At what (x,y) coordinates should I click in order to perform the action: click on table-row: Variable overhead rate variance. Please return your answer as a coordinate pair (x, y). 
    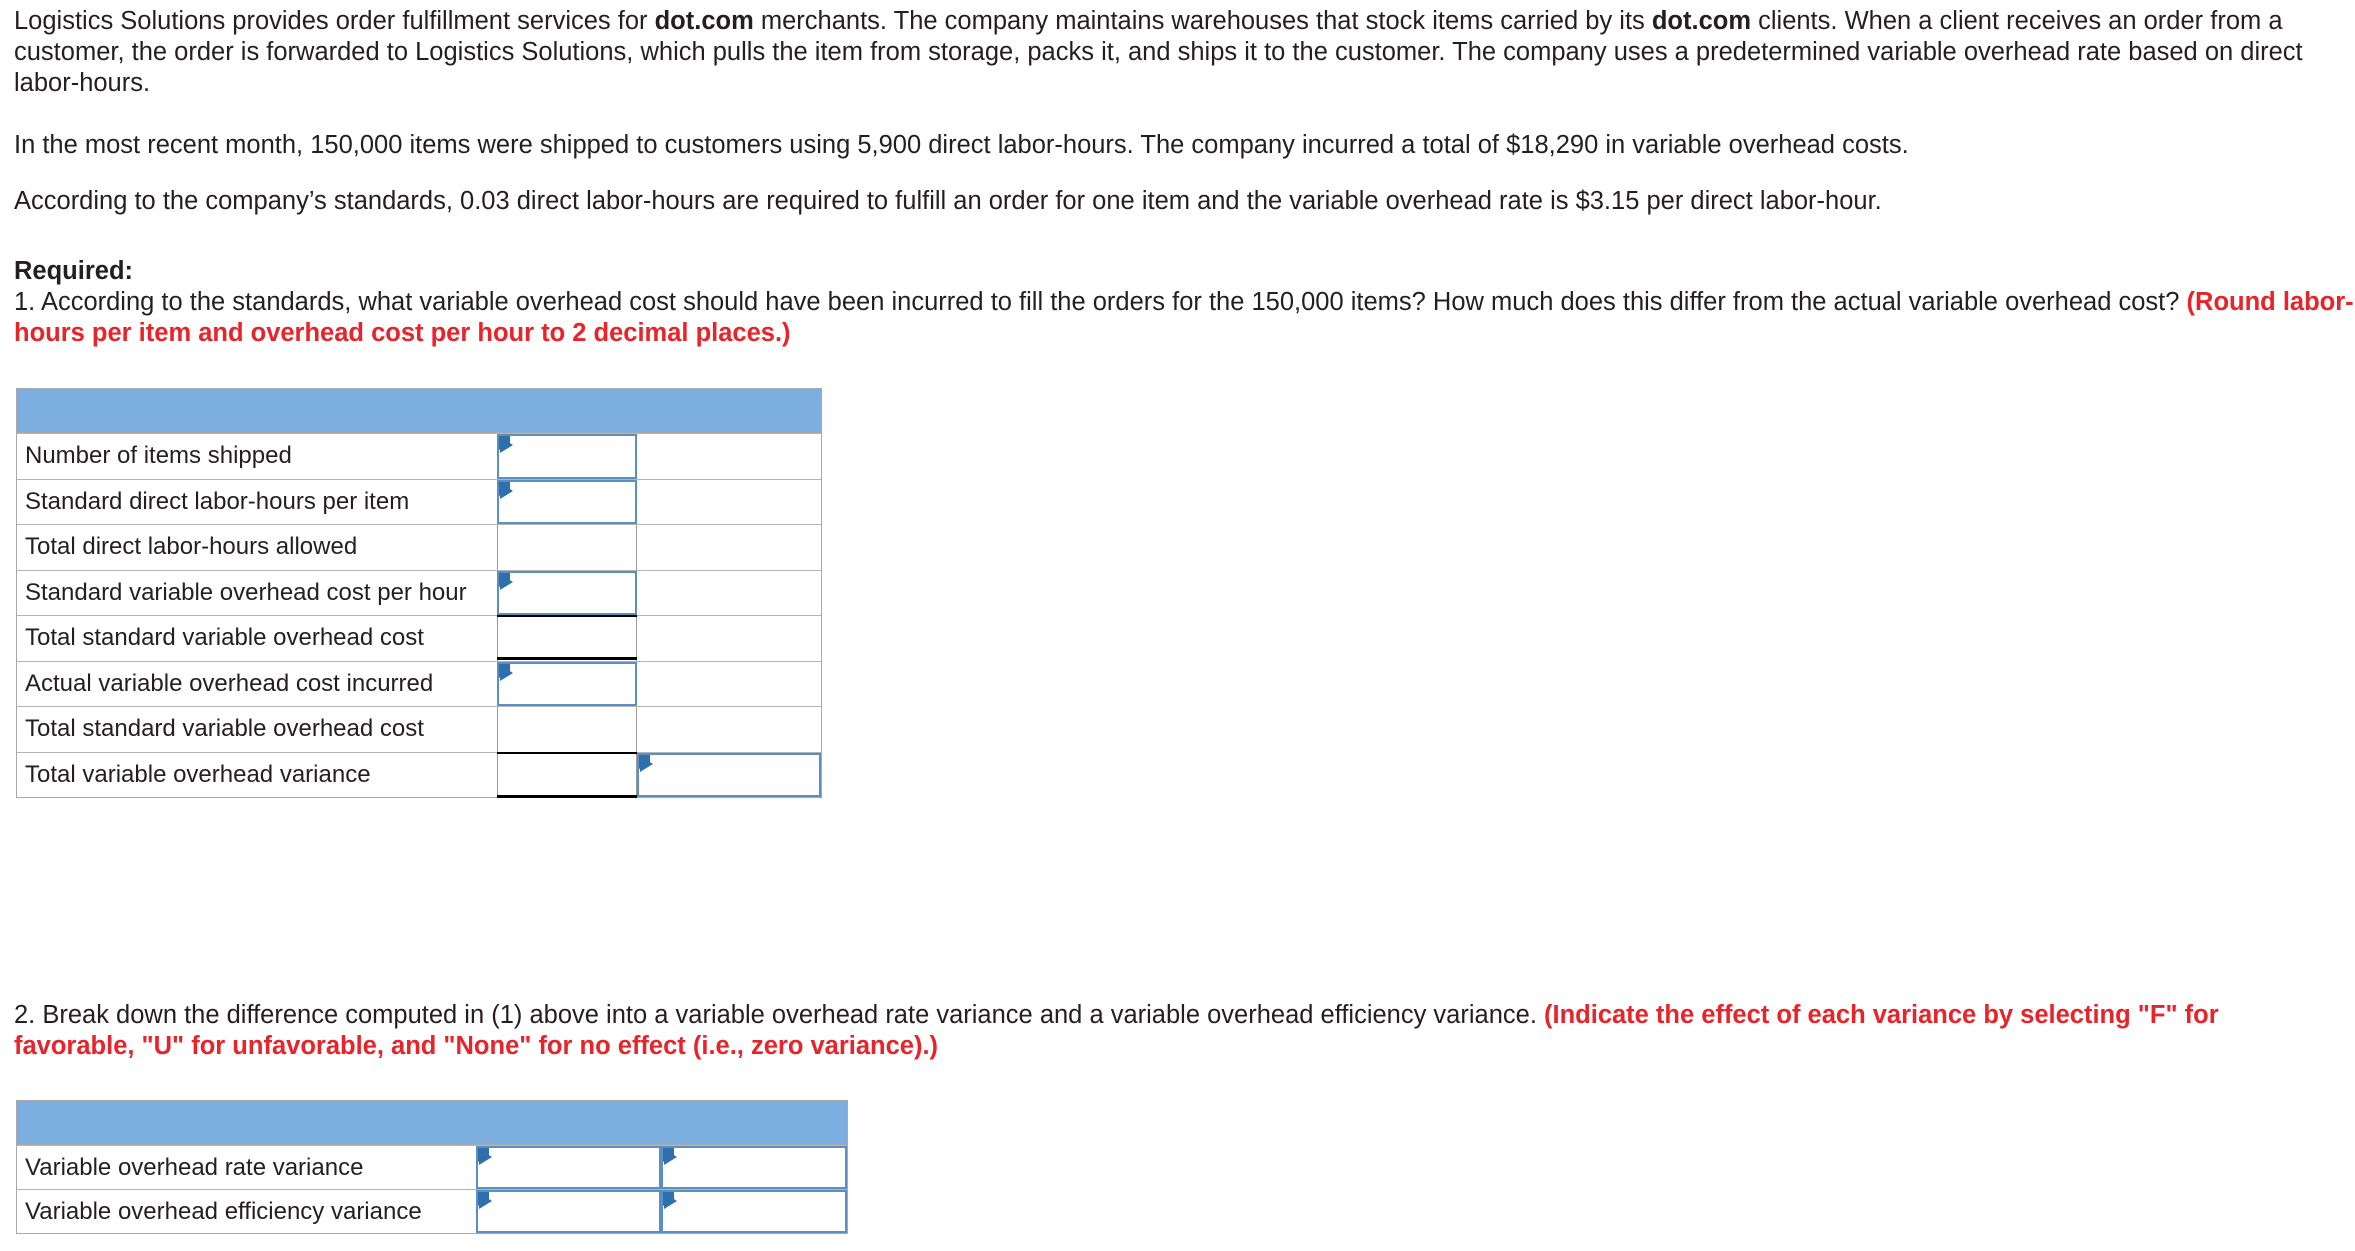
    Looking at the image, I should click on (432, 1167).